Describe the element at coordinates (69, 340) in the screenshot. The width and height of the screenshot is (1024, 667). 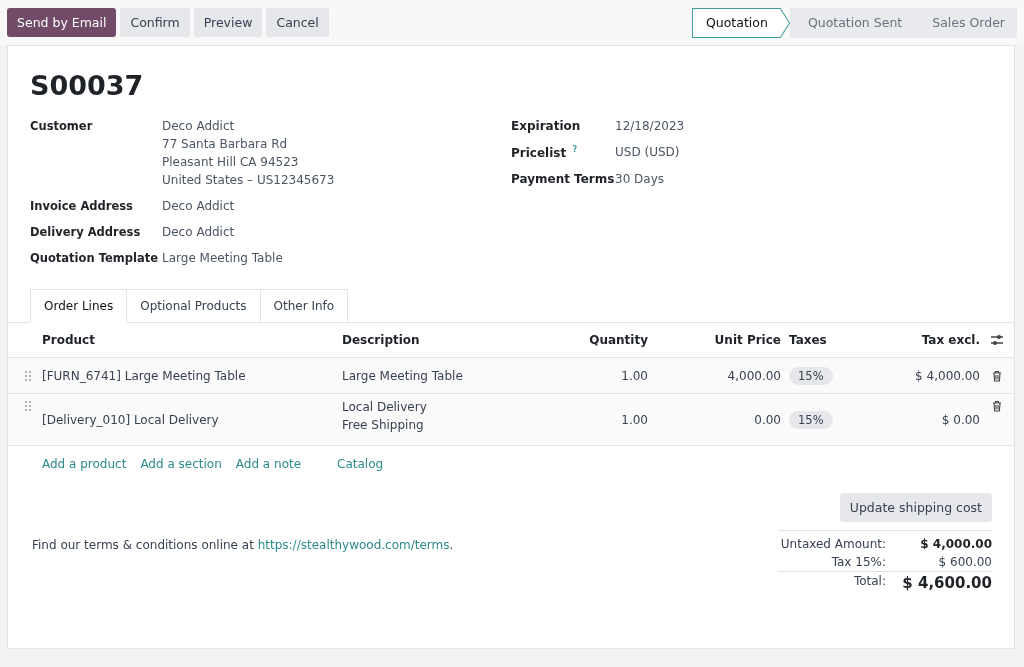
I see `column-header: Product` at that location.